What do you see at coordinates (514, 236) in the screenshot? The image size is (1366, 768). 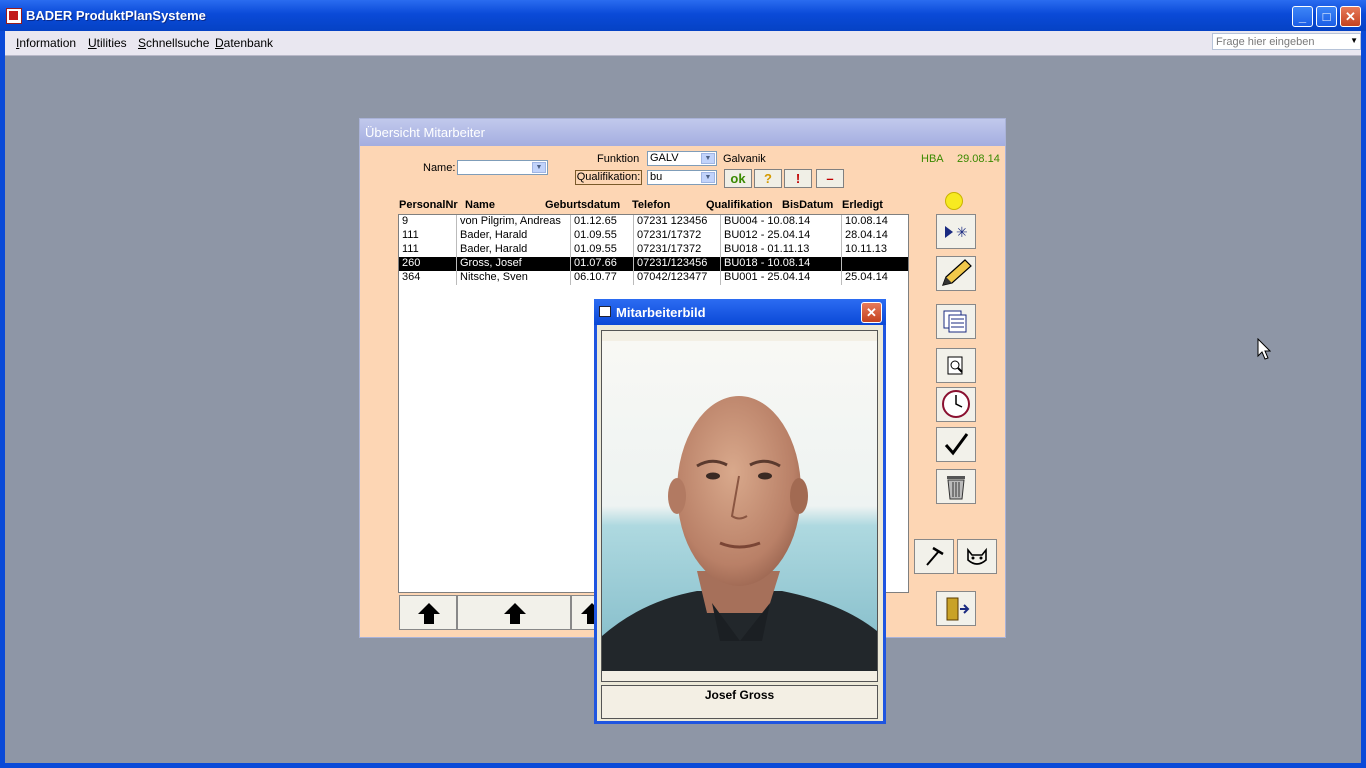 I see `cell-name: Bader, Harald` at bounding box center [514, 236].